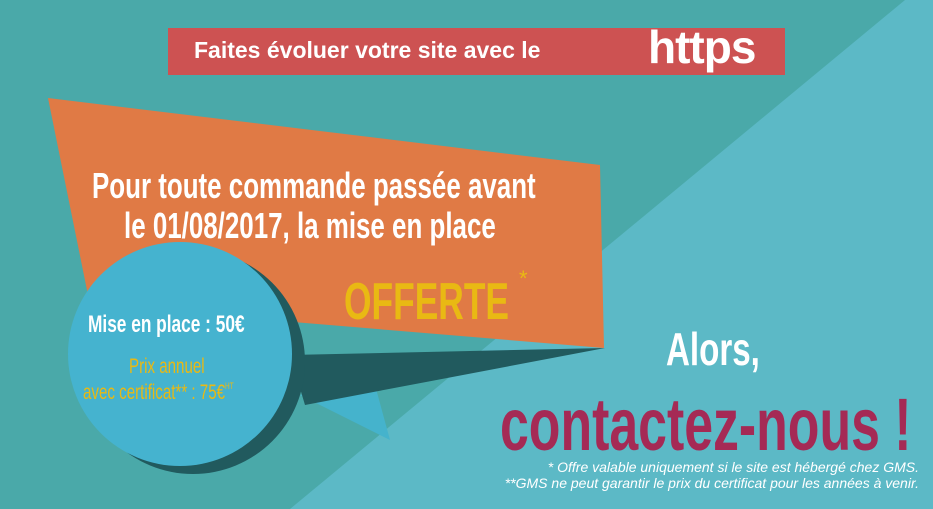 This screenshot has height=509, width=933. I want to click on contact-us-cta: contactez-nous !, so click(706, 424).